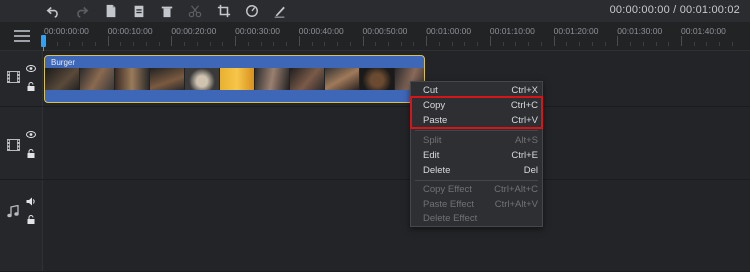 The height and width of the screenshot is (272, 750). Describe the element at coordinates (576, 31) in the screenshot. I see `ruler-time-label: 00:01:20:00` at that location.